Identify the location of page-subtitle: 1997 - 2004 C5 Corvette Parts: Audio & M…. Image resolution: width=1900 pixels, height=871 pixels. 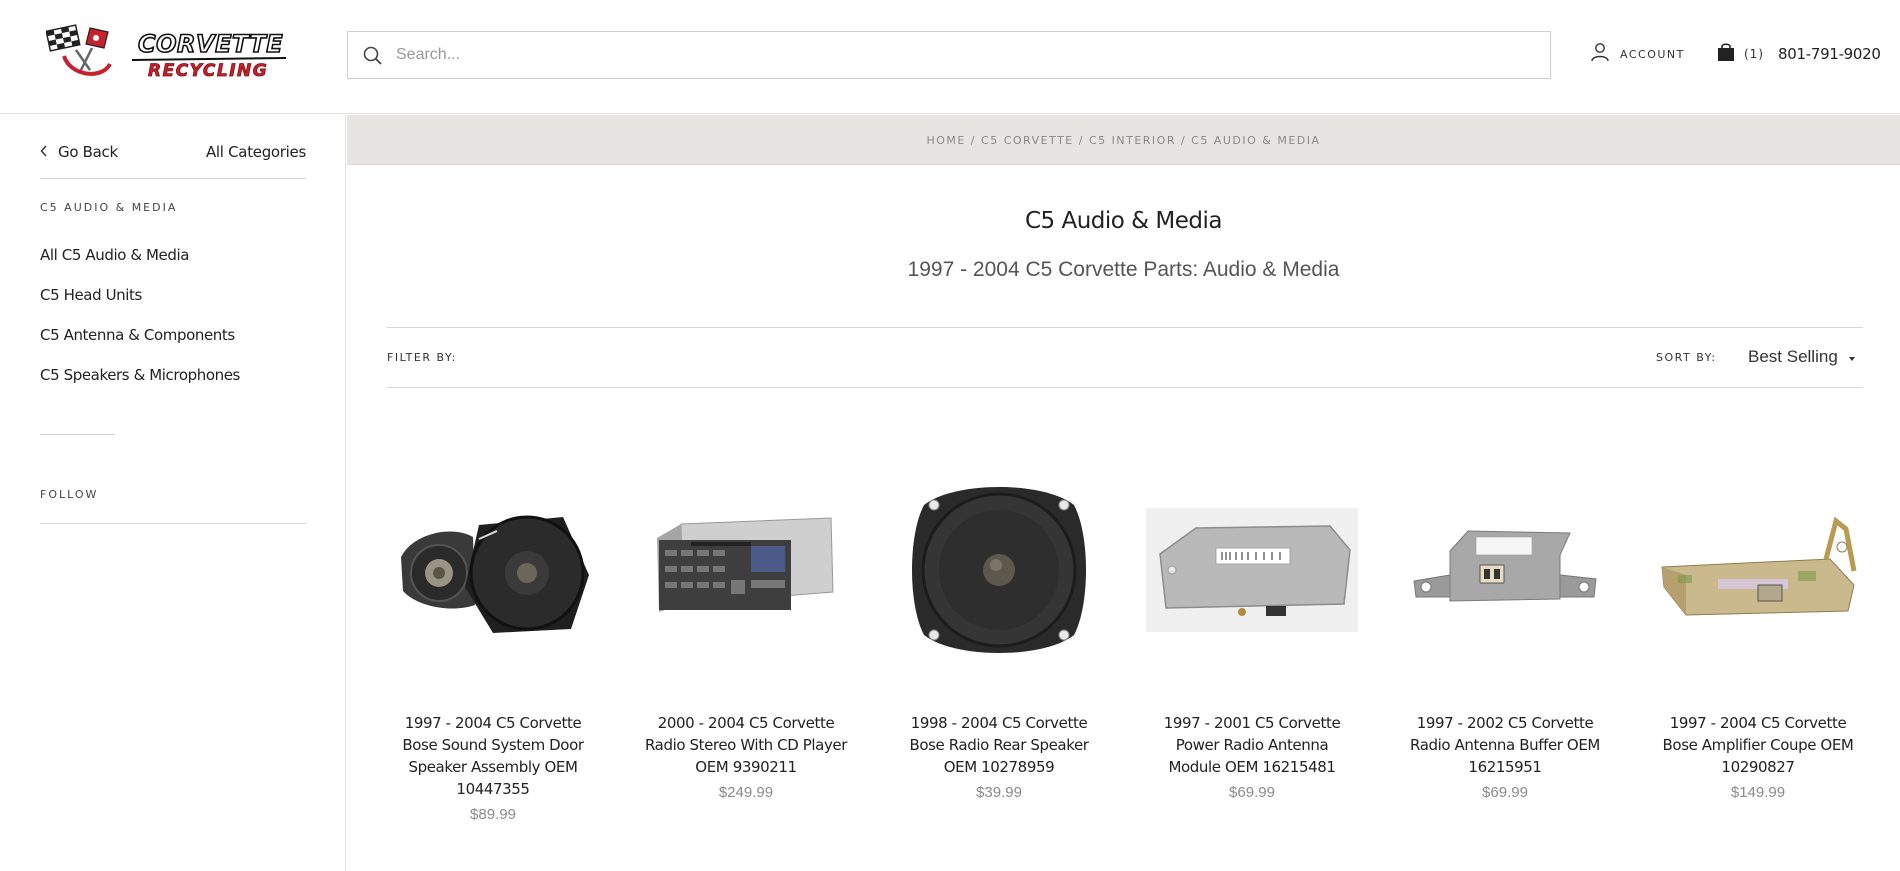
(1123, 269).